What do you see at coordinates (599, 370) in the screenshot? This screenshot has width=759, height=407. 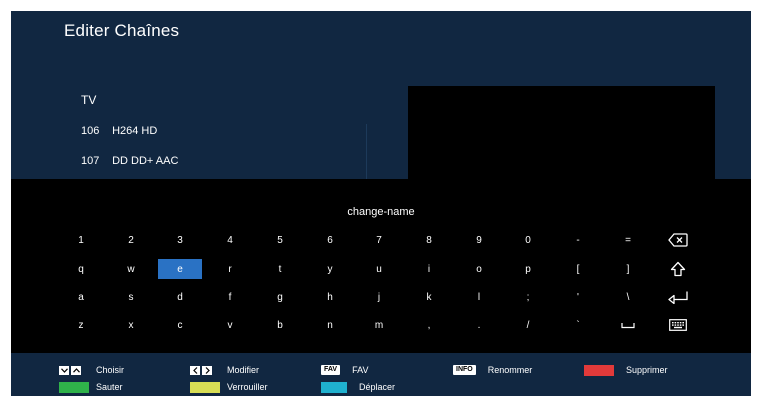 I see `red-button-chip` at bounding box center [599, 370].